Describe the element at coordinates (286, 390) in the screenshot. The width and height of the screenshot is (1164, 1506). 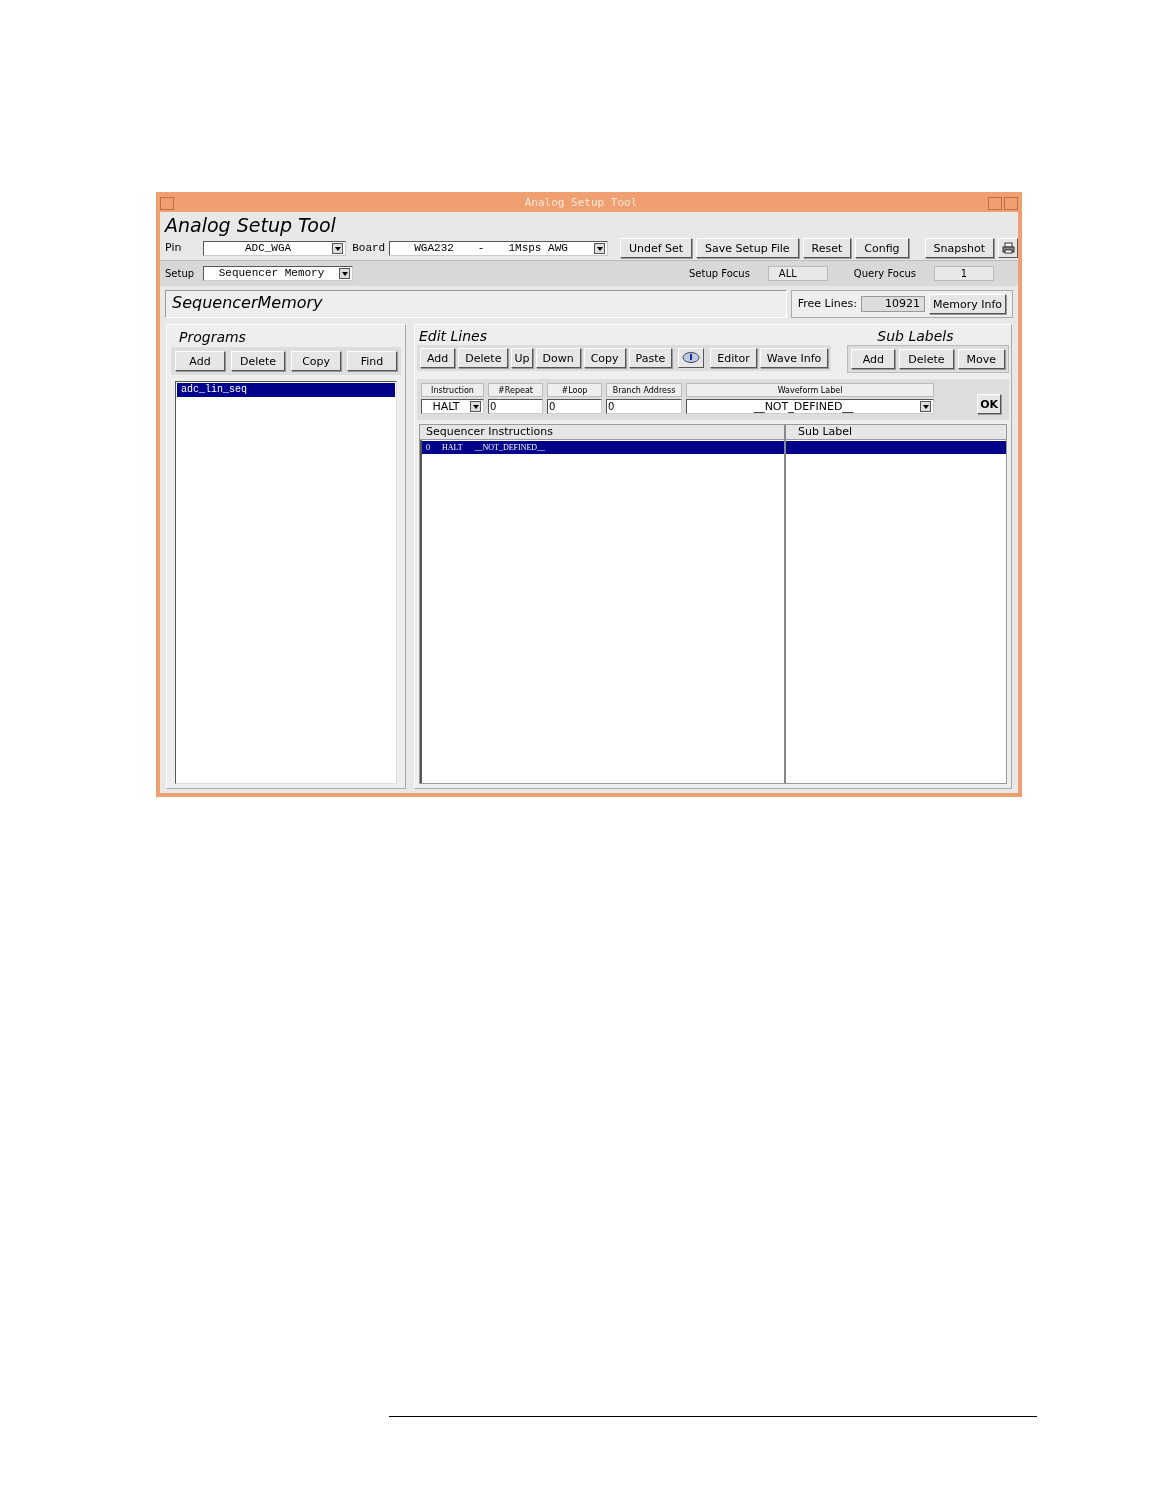
I see `program-list-item: adc_lin_seq` at that location.